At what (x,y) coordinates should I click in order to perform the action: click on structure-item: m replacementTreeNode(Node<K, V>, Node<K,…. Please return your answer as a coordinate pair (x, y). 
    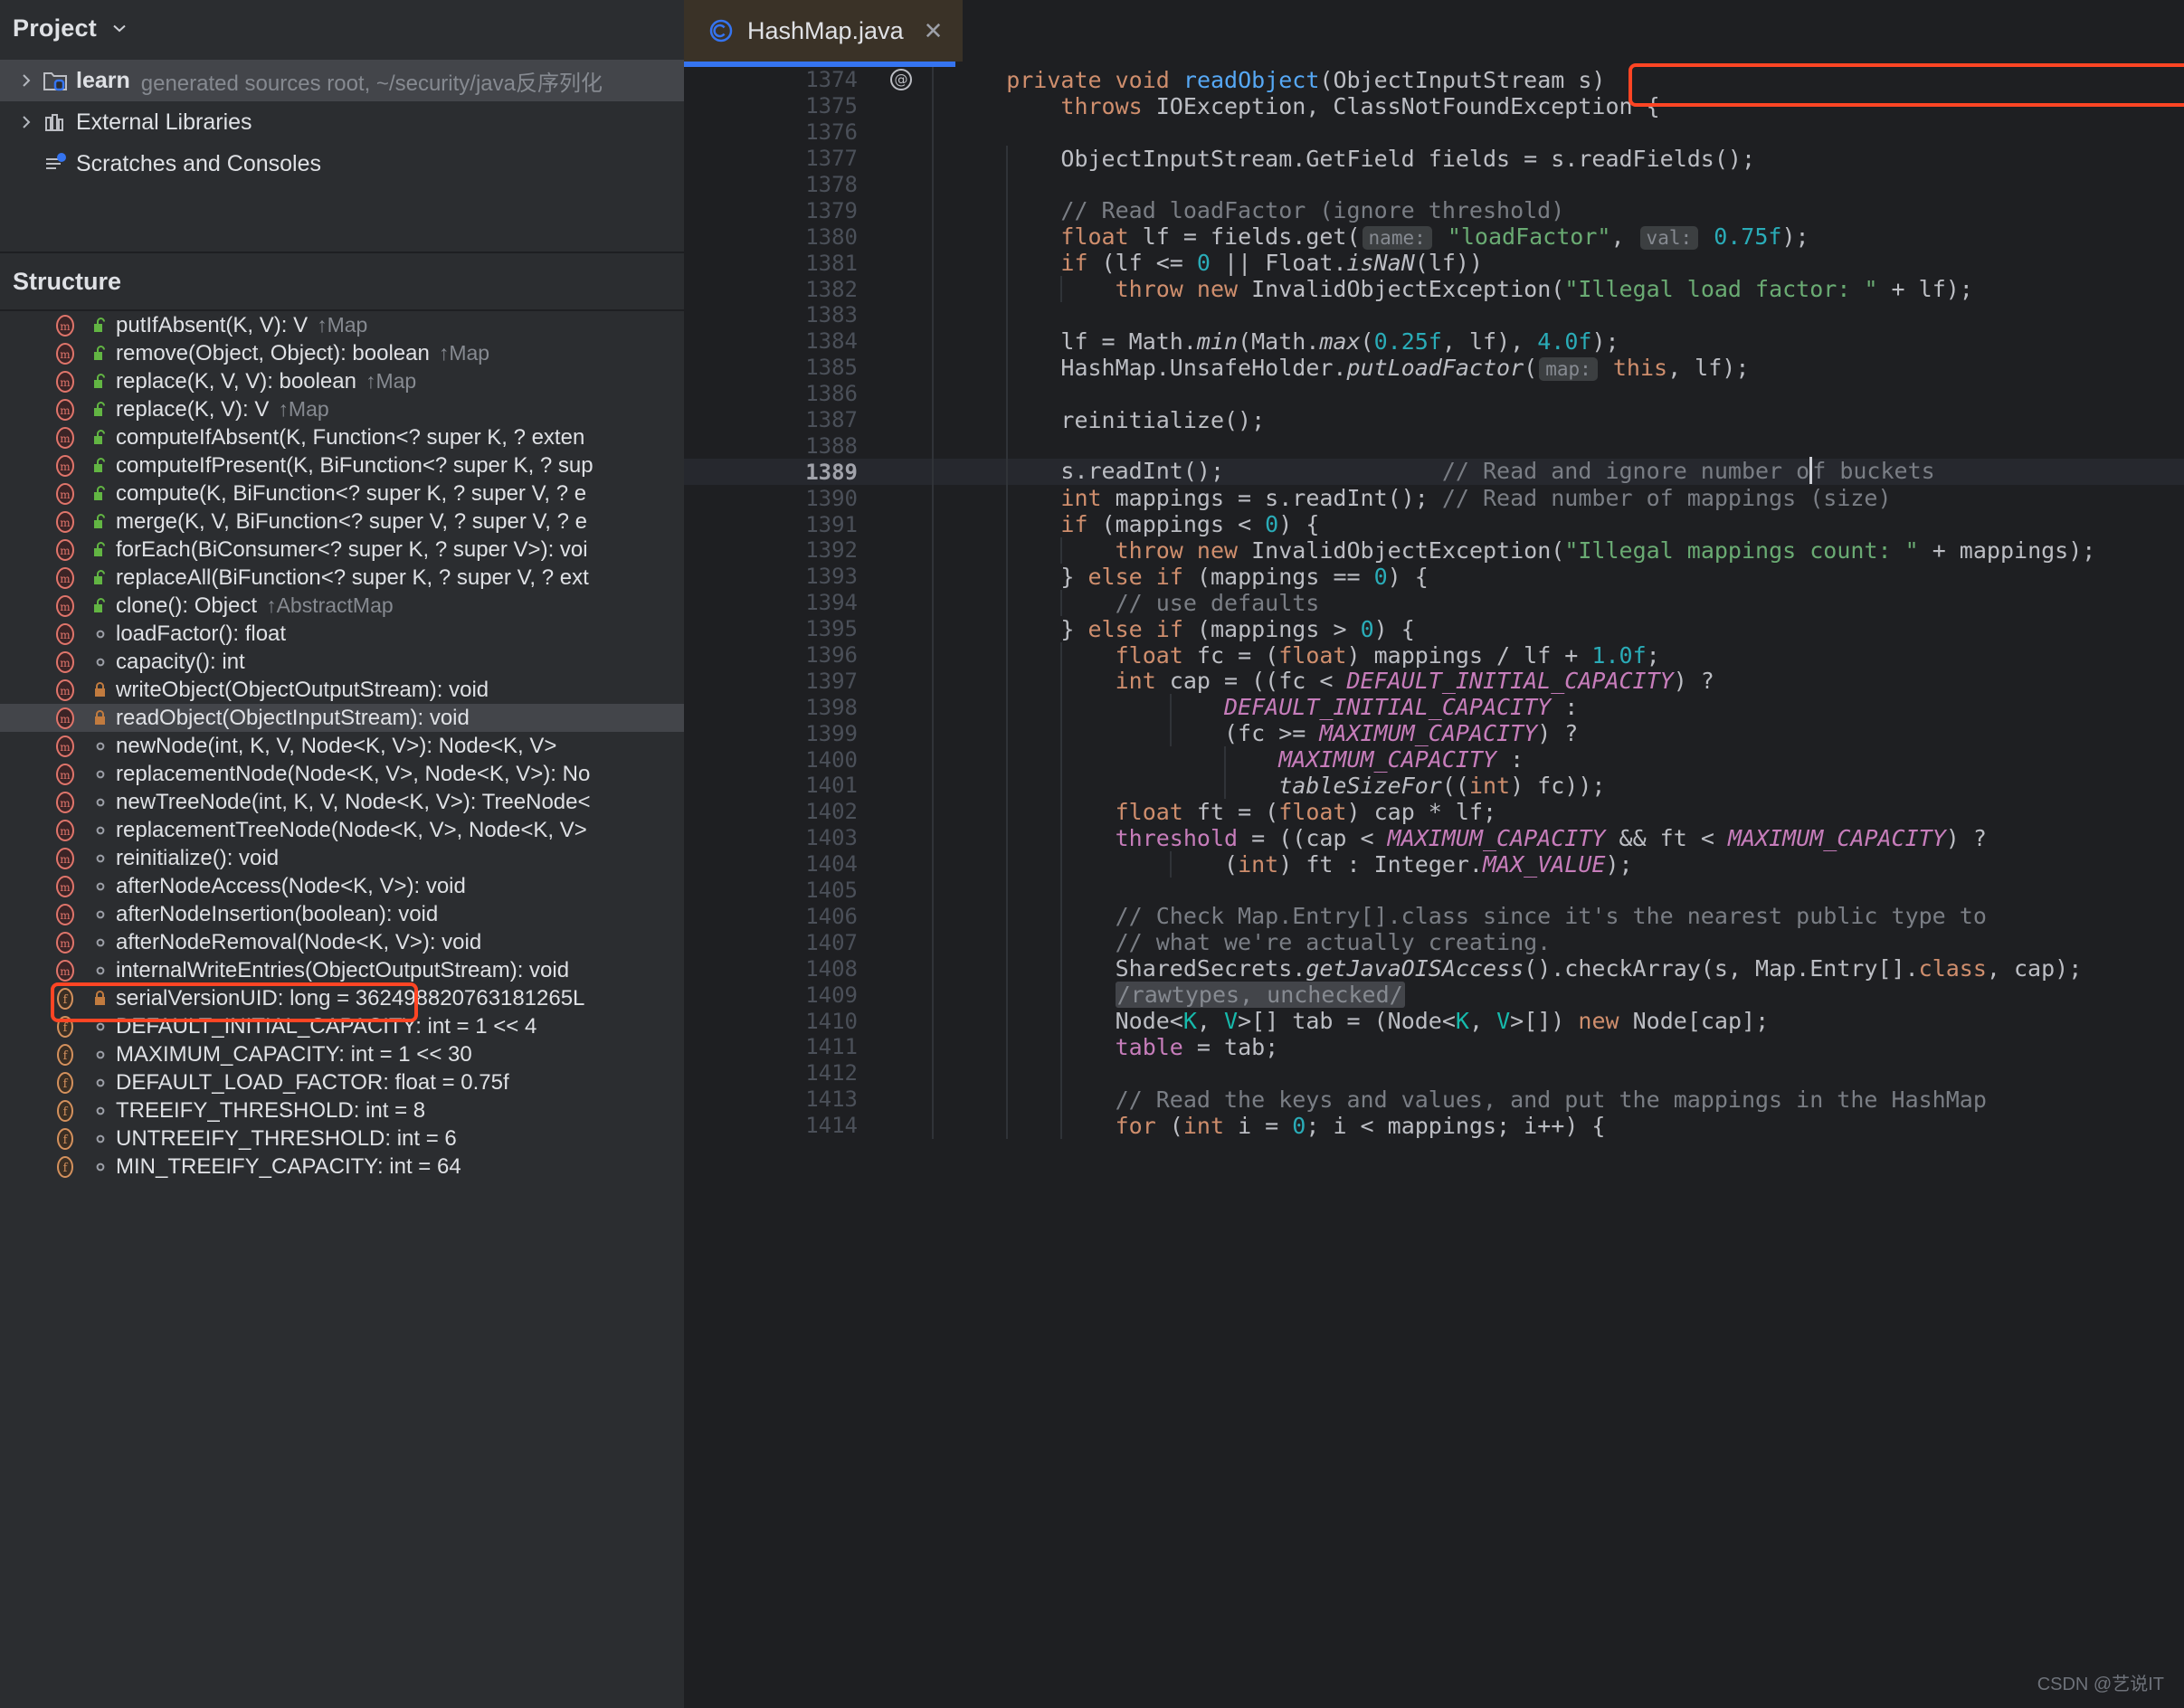
    Looking at the image, I should click on (342, 830).